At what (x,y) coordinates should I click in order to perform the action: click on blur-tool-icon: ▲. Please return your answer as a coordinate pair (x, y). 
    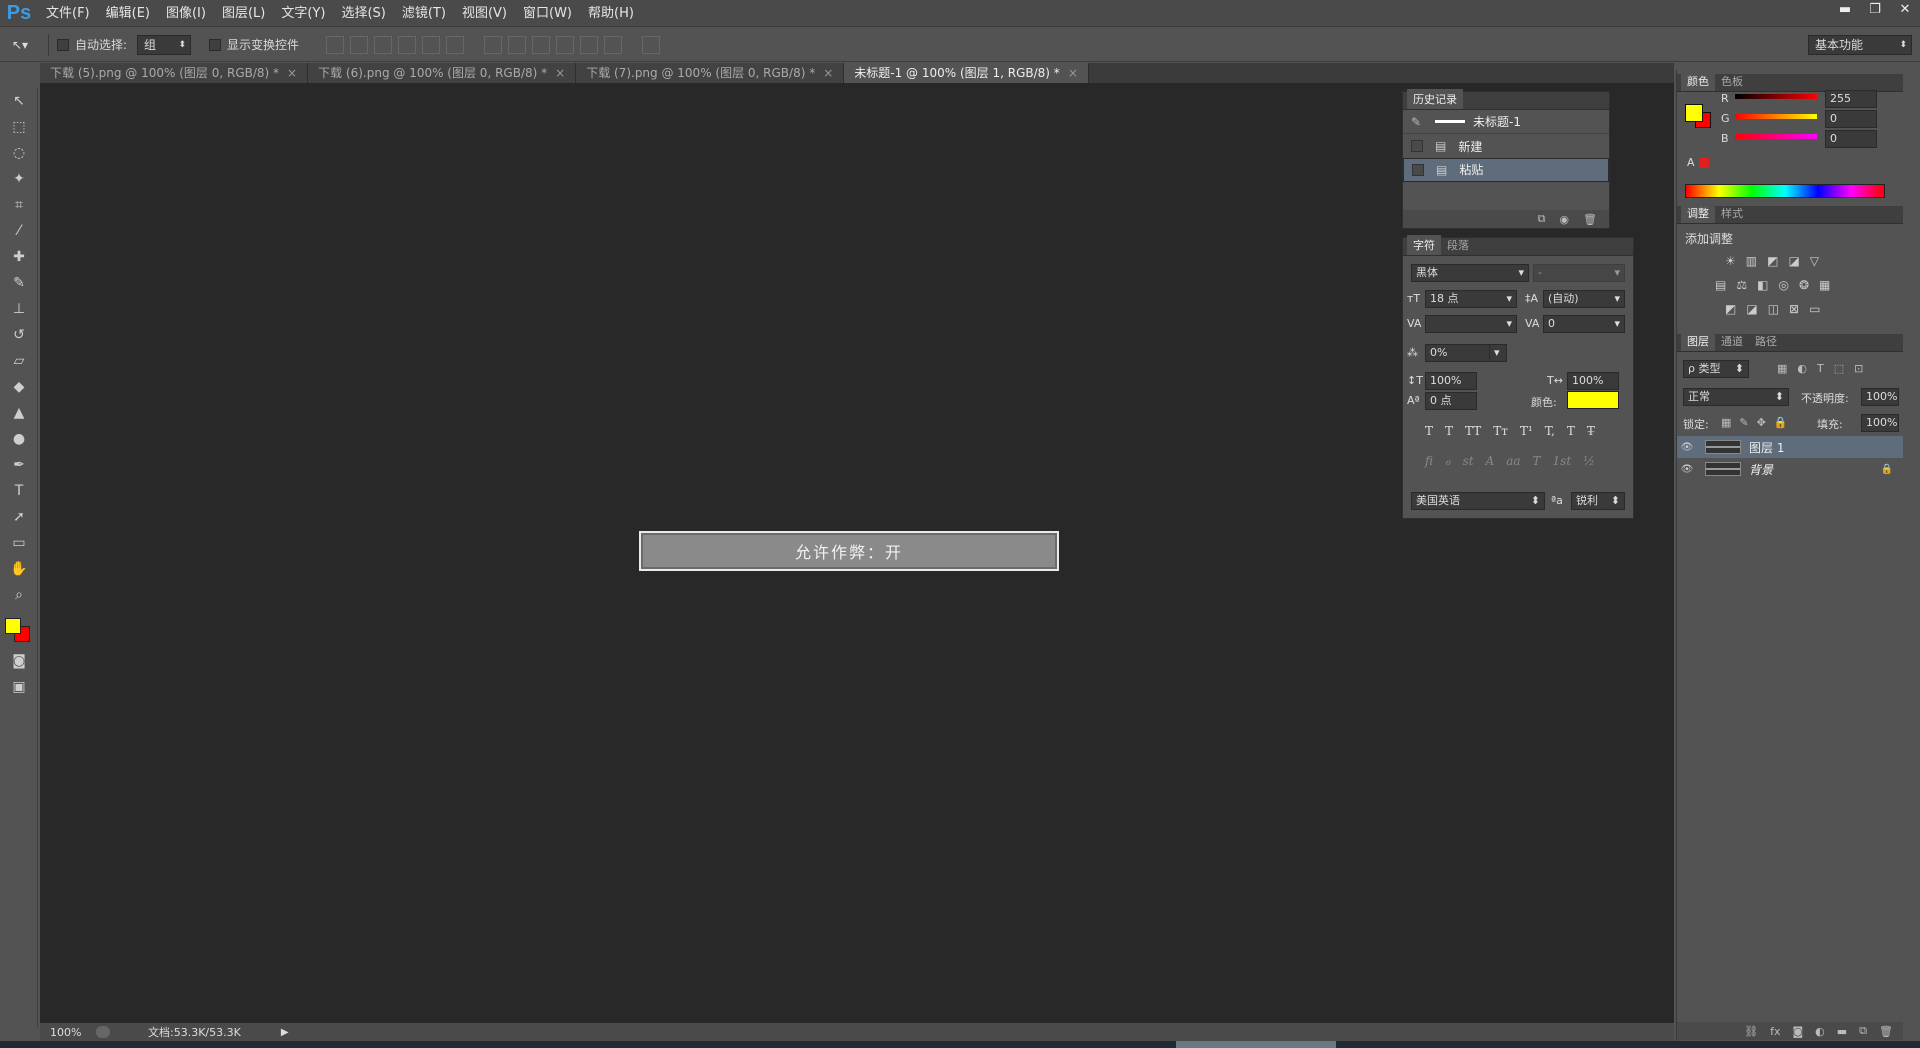
    Looking at the image, I should click on (19, 413).